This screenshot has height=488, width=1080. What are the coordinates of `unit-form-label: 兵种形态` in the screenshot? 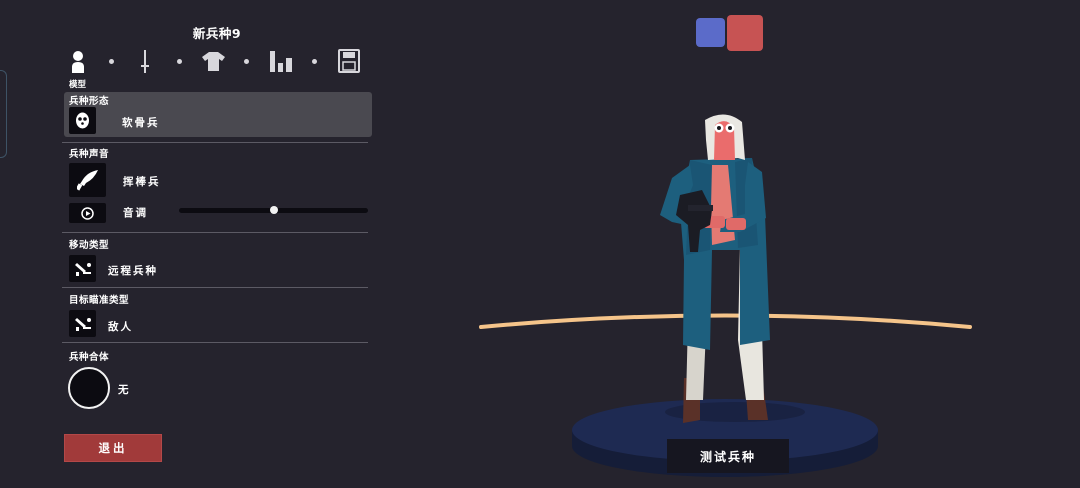 It's located at (89, 101).